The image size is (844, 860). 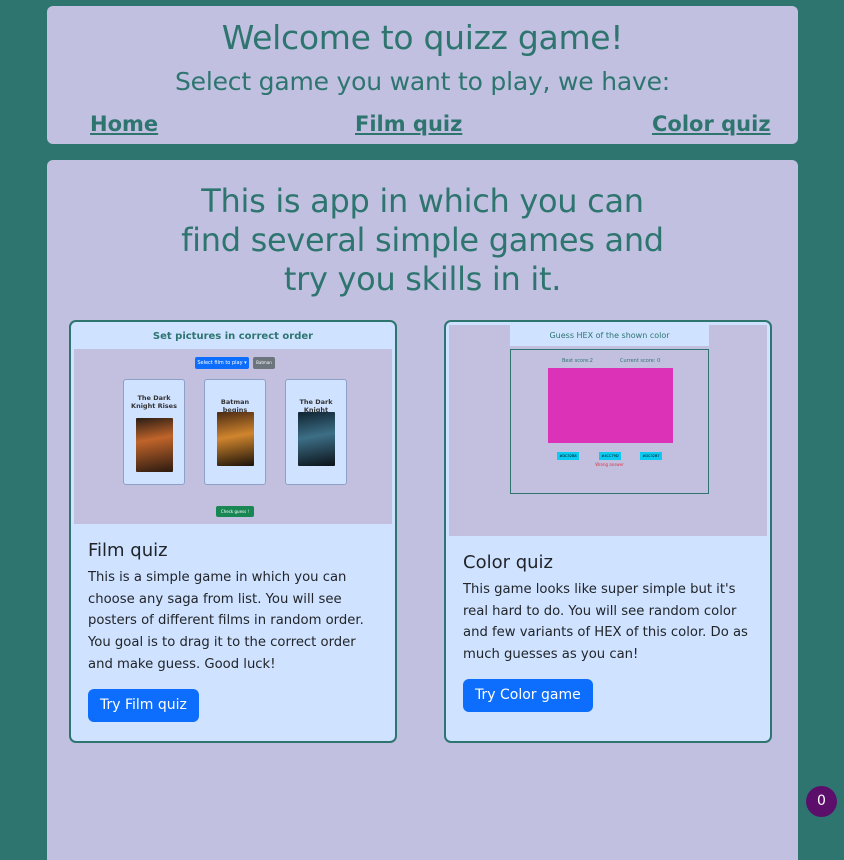 I want to click on nav-link-film-quiz: Film quiz, so click(x=408, y=124).